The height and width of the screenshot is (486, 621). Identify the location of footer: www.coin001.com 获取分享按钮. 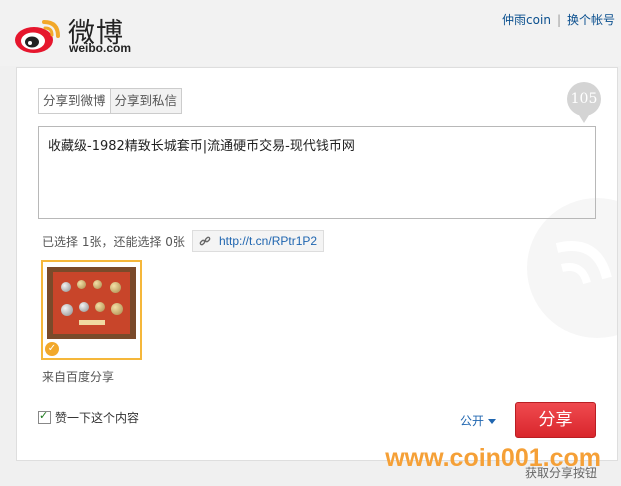
(310, 465).